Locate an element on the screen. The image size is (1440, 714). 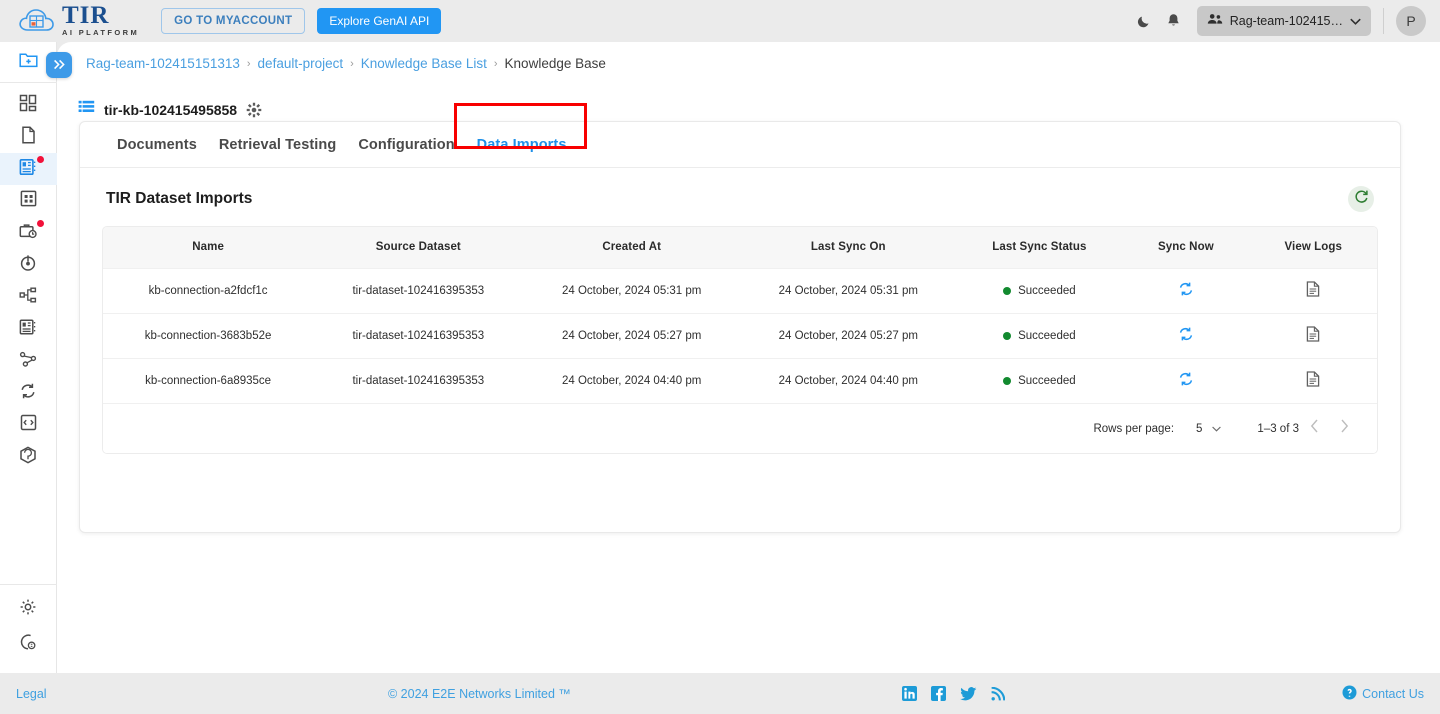
kb-title-row: tir-kb-102415495858 is located at coordinates (170, 110).